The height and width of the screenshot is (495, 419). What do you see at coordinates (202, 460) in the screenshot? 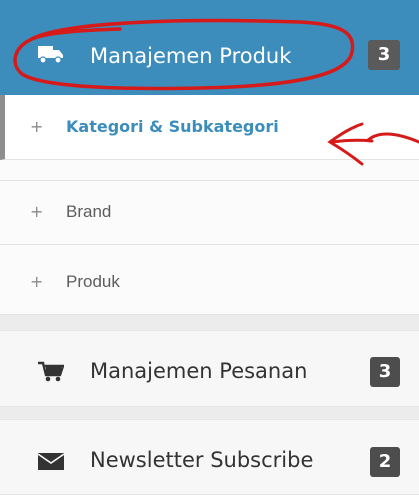
I see `menu-item-label: Newsletter Subscribe` at bounding box center [202, 460].